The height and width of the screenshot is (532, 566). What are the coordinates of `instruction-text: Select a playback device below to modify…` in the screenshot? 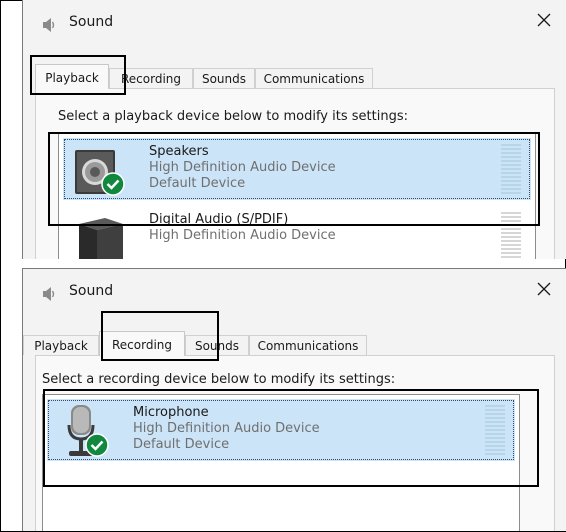 It's located at (233, 116).